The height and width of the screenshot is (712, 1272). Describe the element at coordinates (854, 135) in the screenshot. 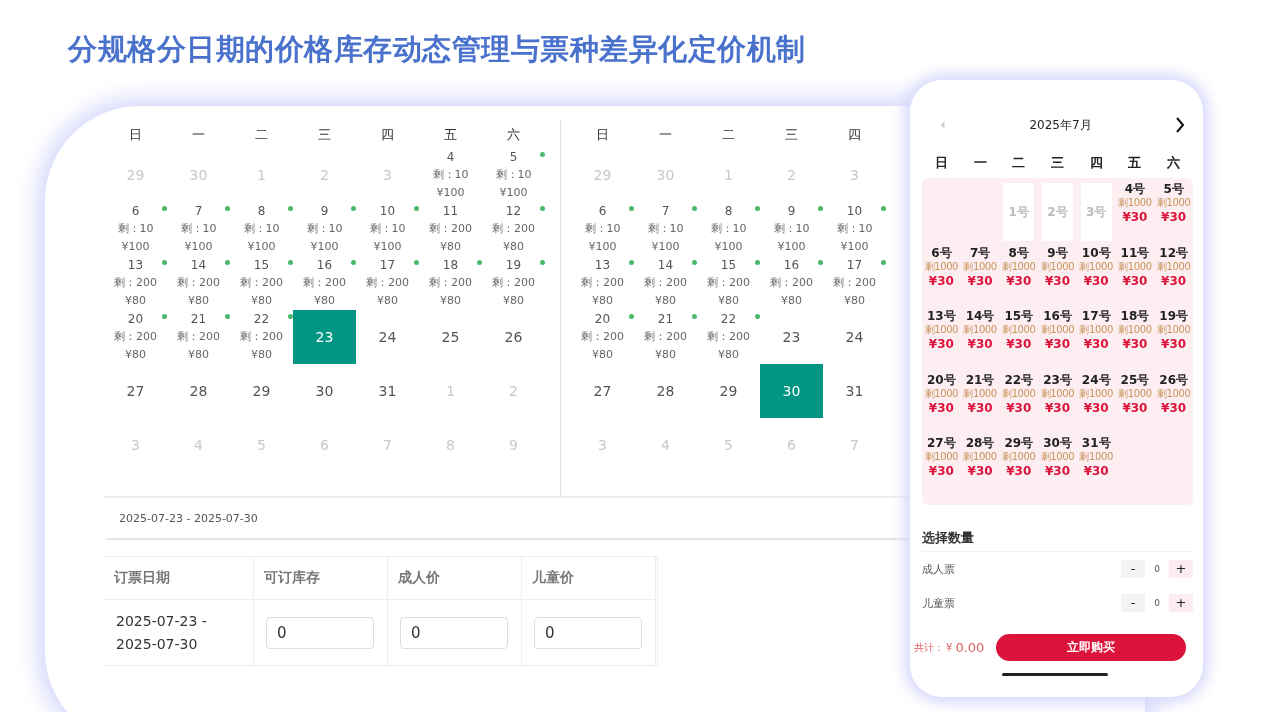

I see `weekday-label: 四` at that location.